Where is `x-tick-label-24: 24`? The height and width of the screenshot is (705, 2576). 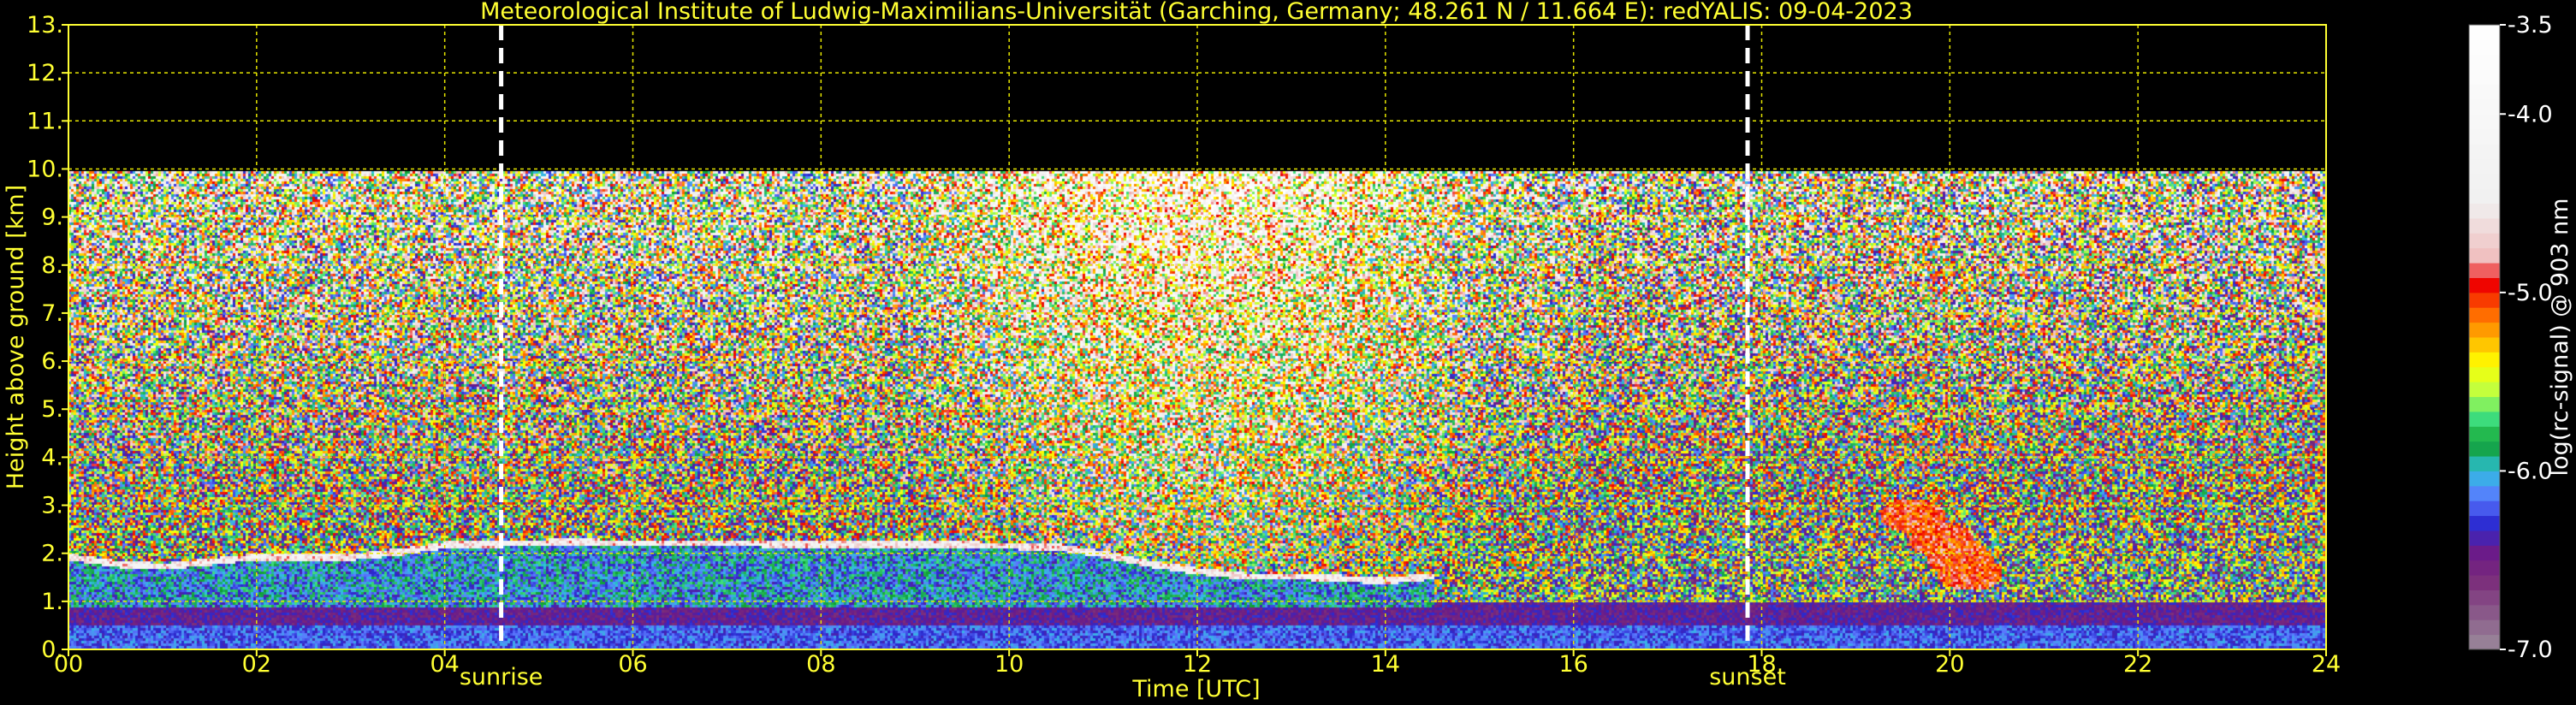 x-tick-label-24: 24 is located at coordinates (2326, 664).